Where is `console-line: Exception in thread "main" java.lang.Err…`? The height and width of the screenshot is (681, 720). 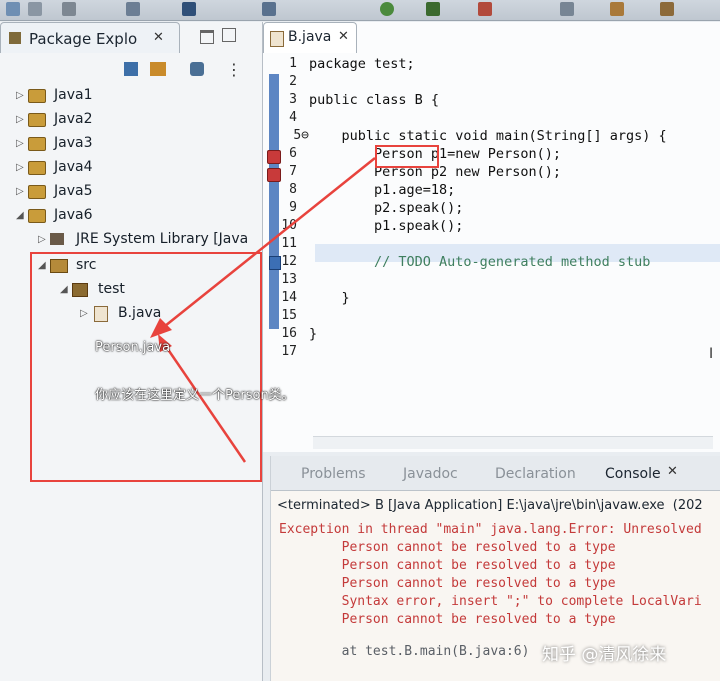 console-line: Exception in thread "main" java.lang.Err… is located at coordinates (490, 529).